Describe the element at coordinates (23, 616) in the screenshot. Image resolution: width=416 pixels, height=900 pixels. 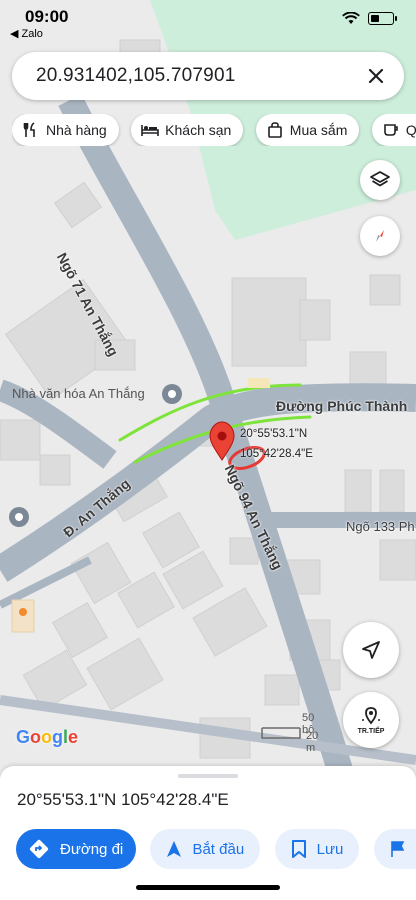
I see `shop-marker-icon` at that location.